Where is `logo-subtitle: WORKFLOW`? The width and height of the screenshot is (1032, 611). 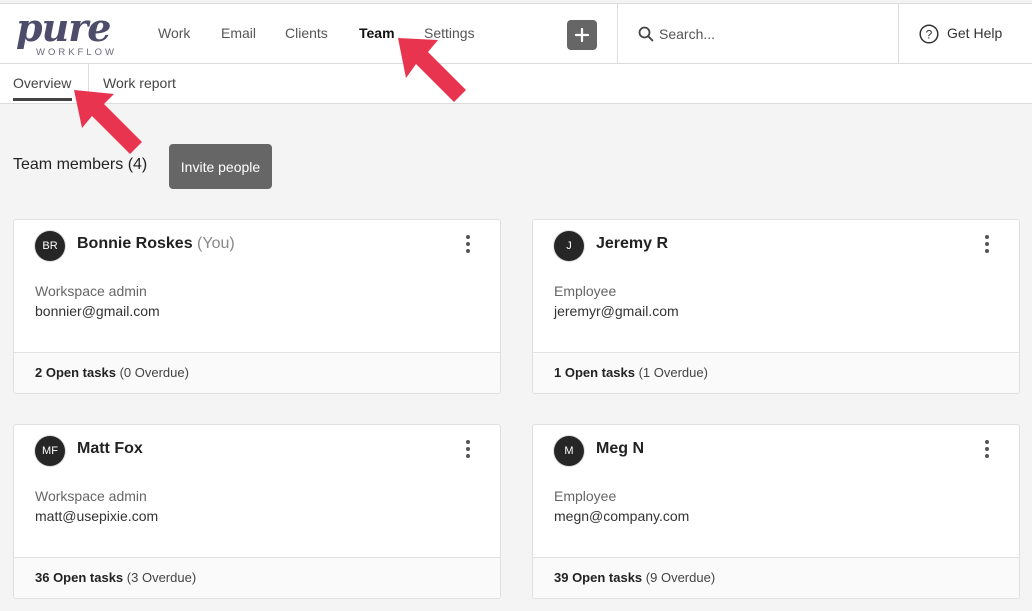 logo-subtitle: WORKFLOW is located at coordinates (76, 52).